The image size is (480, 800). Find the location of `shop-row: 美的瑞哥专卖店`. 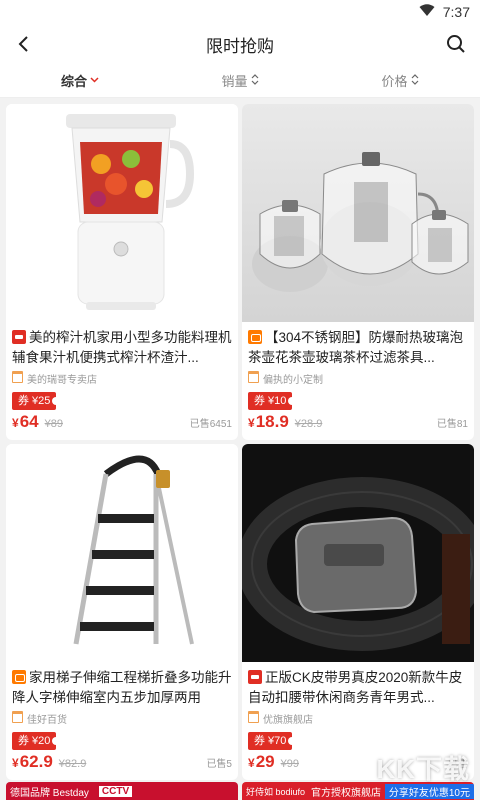

shop-row: 美的瑞哥专卖店 is located at coordinates (122, 378).